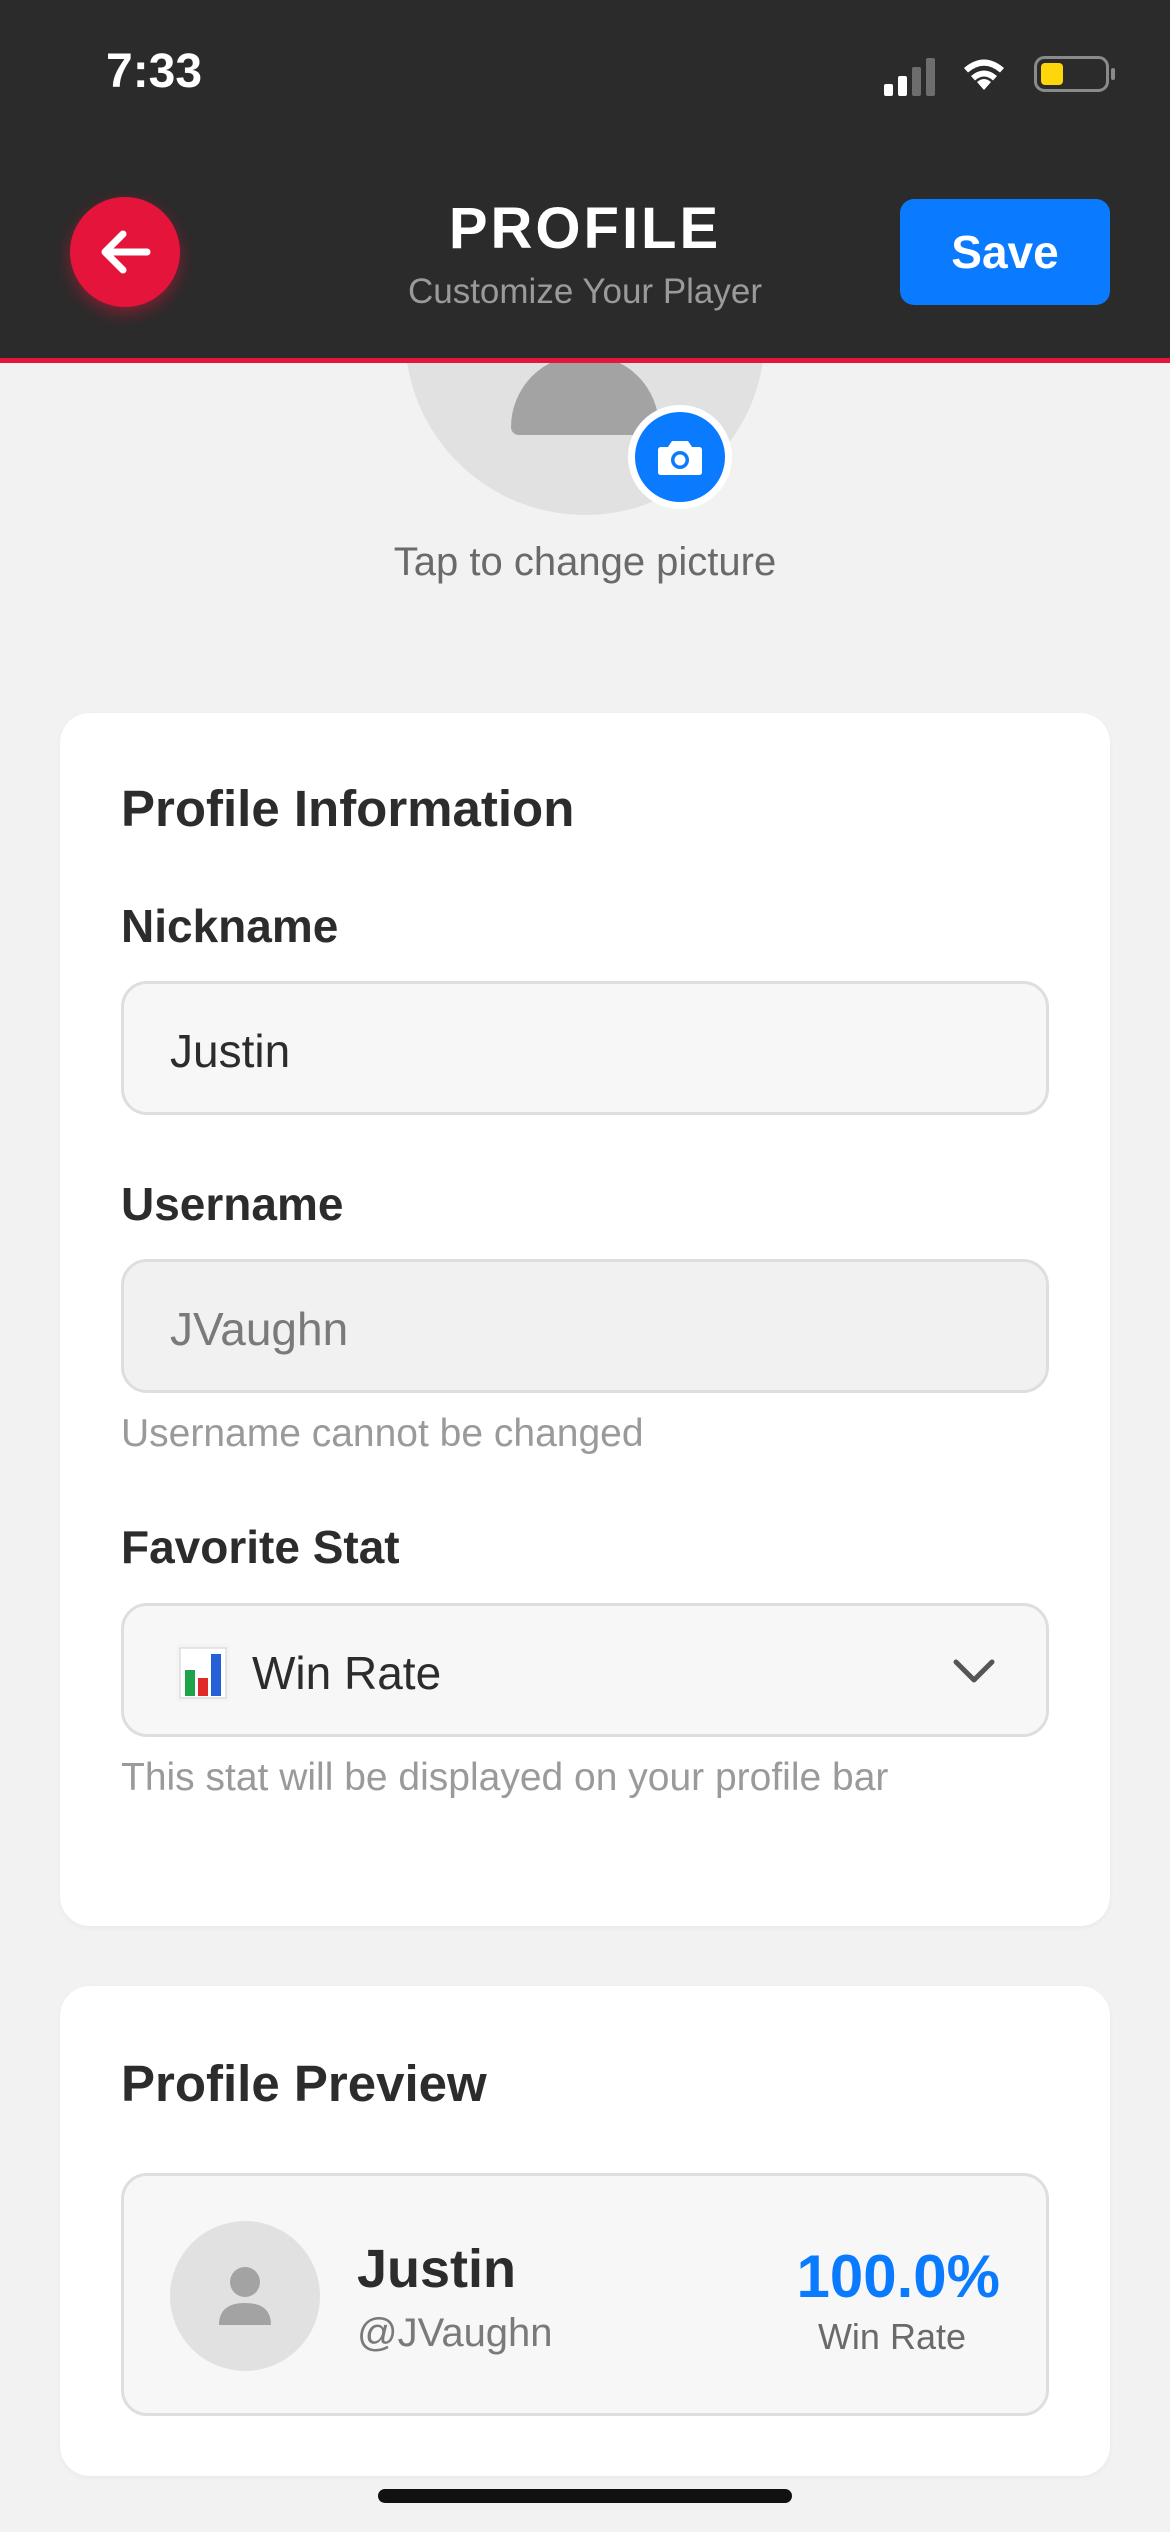 This screenshot has width=1170, height=2532. What do you see at coordinates (455, 2333) in the screenshot?
I see `preview-handle: @JVaughn` at bounding box center [455, 2333].